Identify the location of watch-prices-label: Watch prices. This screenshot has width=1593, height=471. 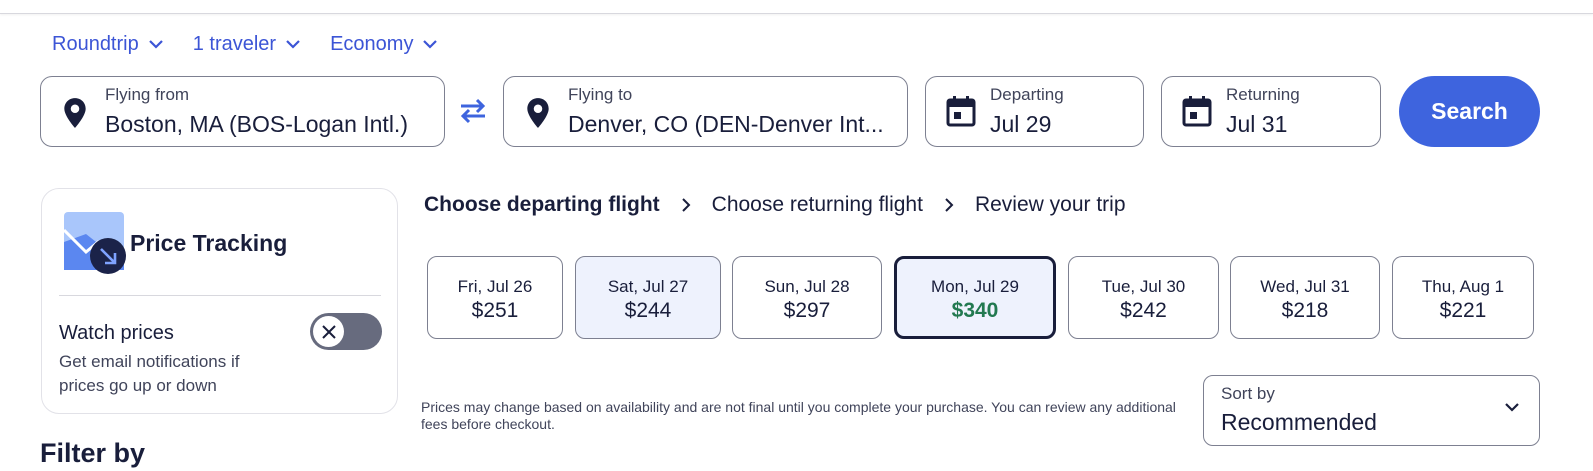
(116, 333).